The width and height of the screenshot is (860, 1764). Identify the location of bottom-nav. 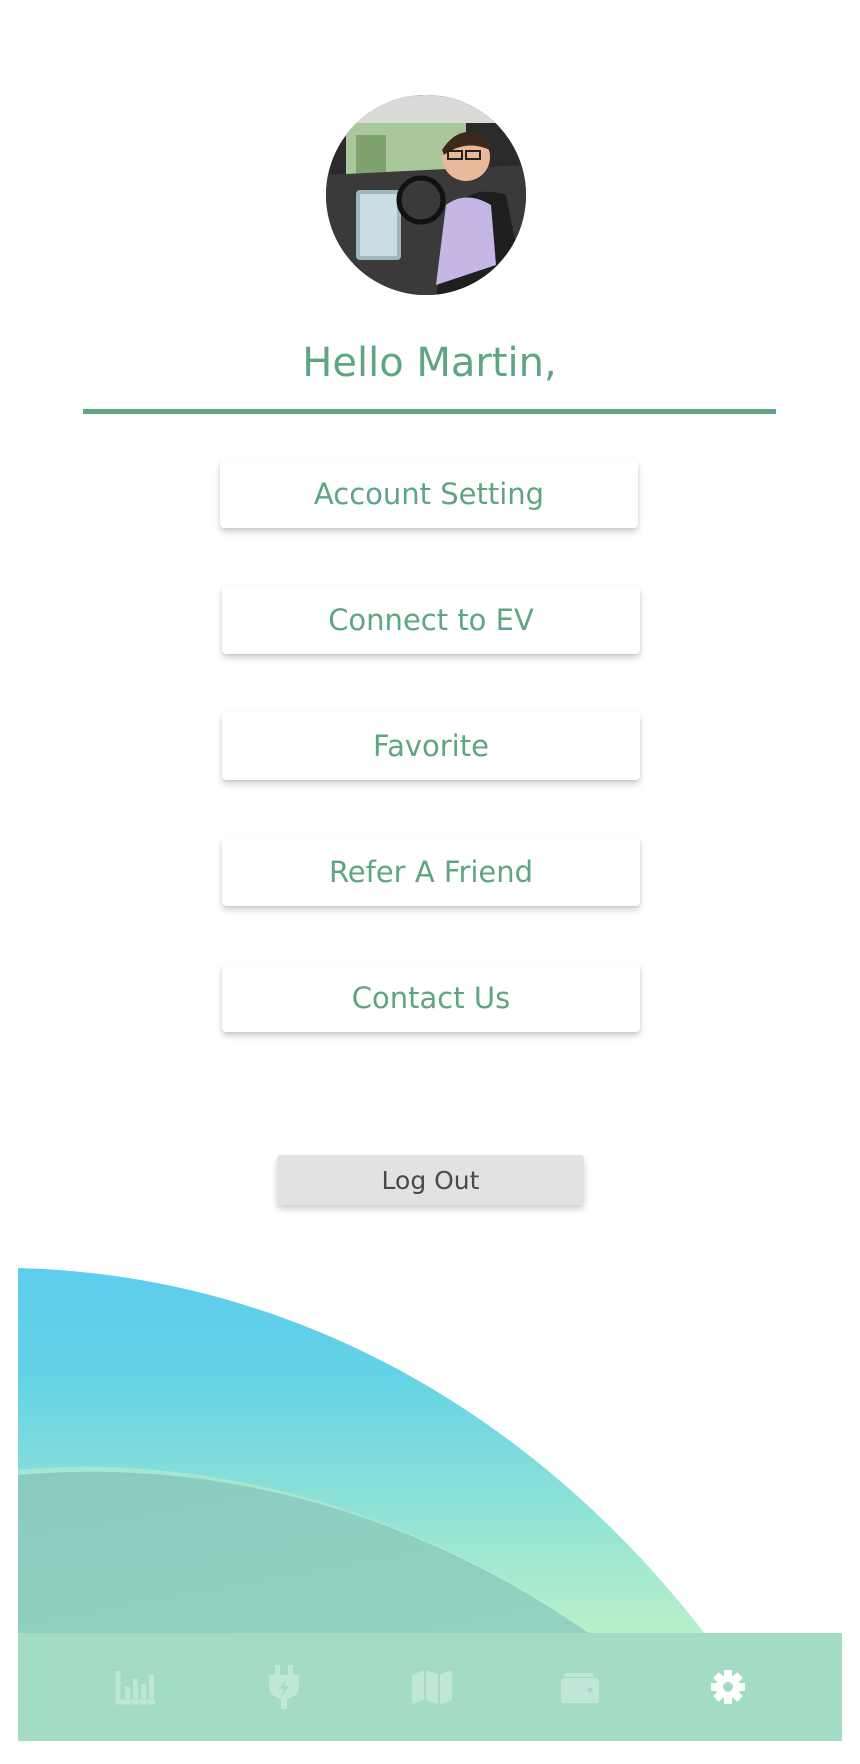
(430, 1687).